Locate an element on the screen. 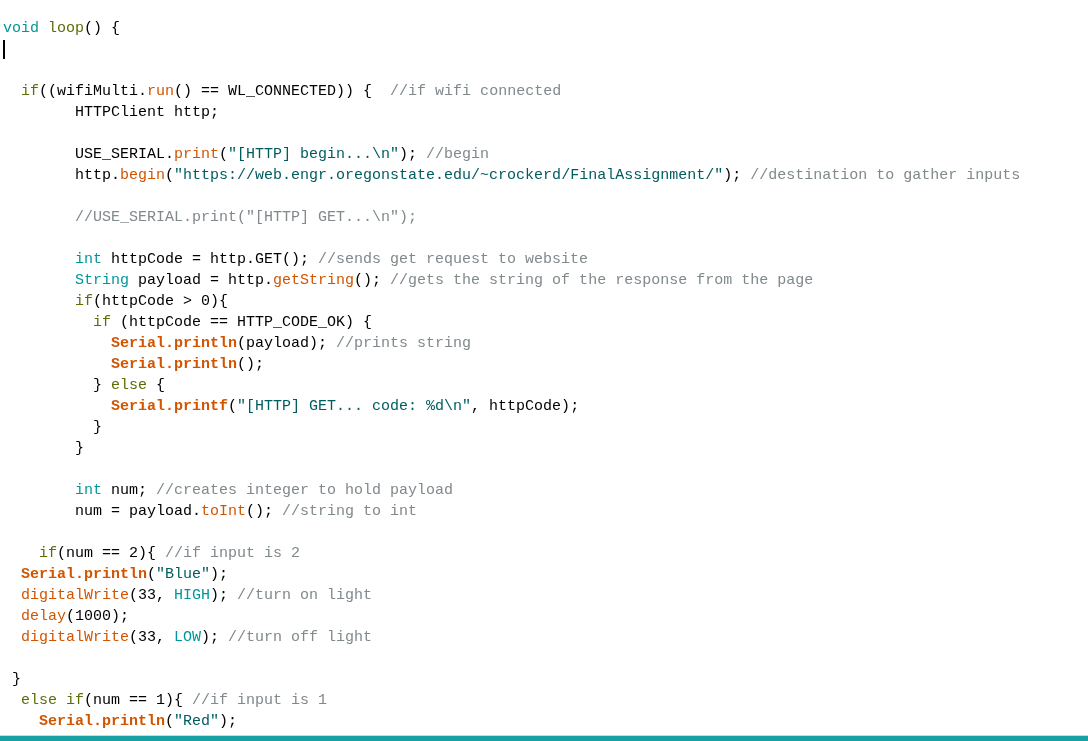 The height and width of the screenshot is (741, 1088). code-line: } else { is located at coordinates (129, 386).